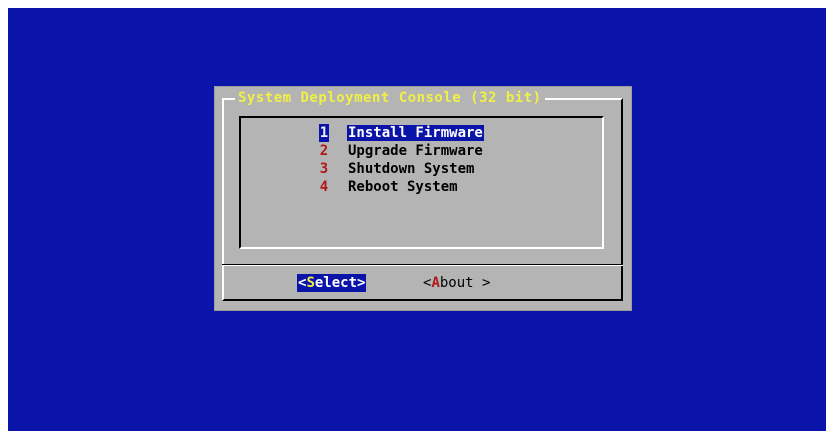 The width and height of the screenshot is (834, 439). I want to click on menu-item-key: 3, so click(324, 169).